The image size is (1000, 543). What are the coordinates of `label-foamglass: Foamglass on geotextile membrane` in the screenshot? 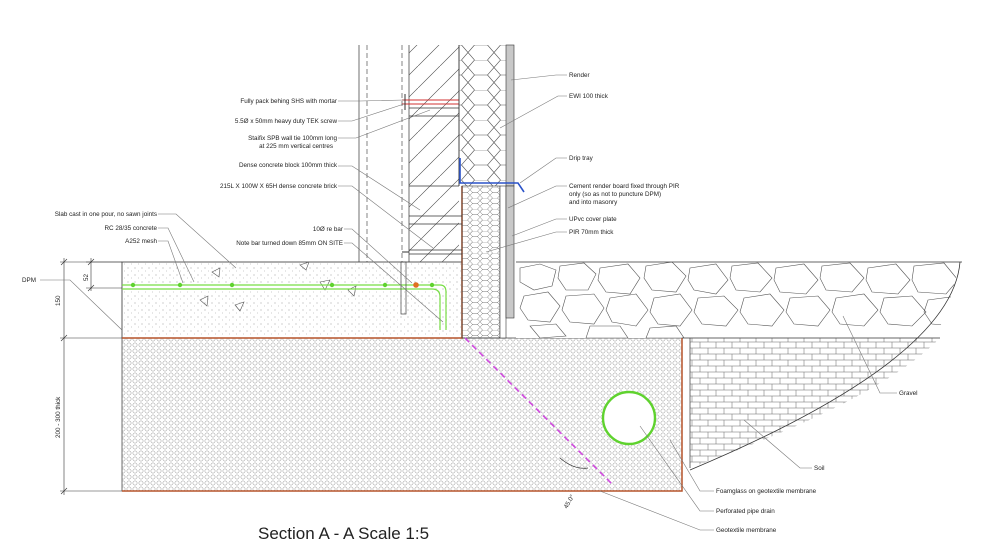 It's located at (766, 491).